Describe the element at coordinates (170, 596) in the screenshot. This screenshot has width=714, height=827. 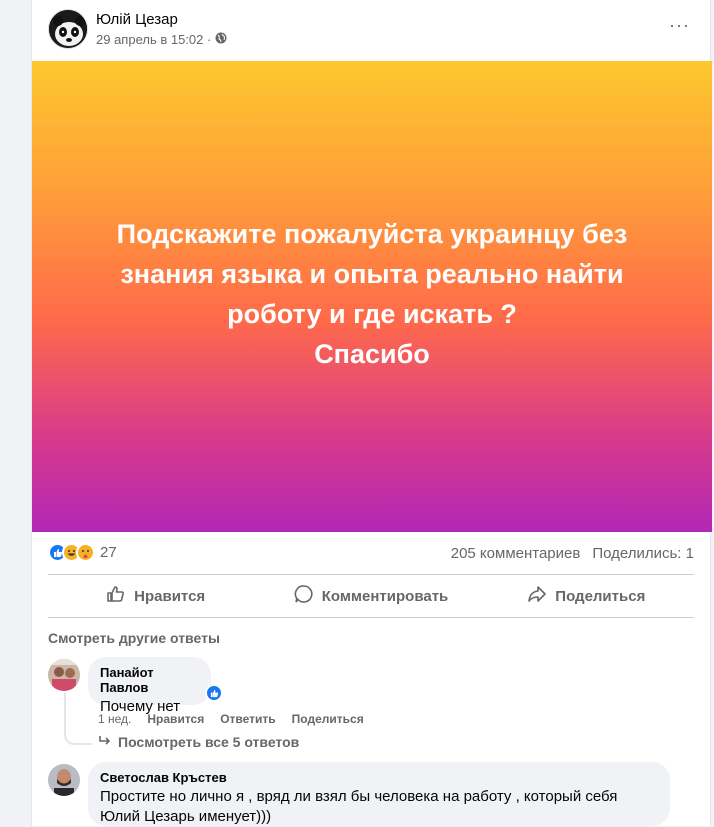
I see `like-label: Нравится` at that location.